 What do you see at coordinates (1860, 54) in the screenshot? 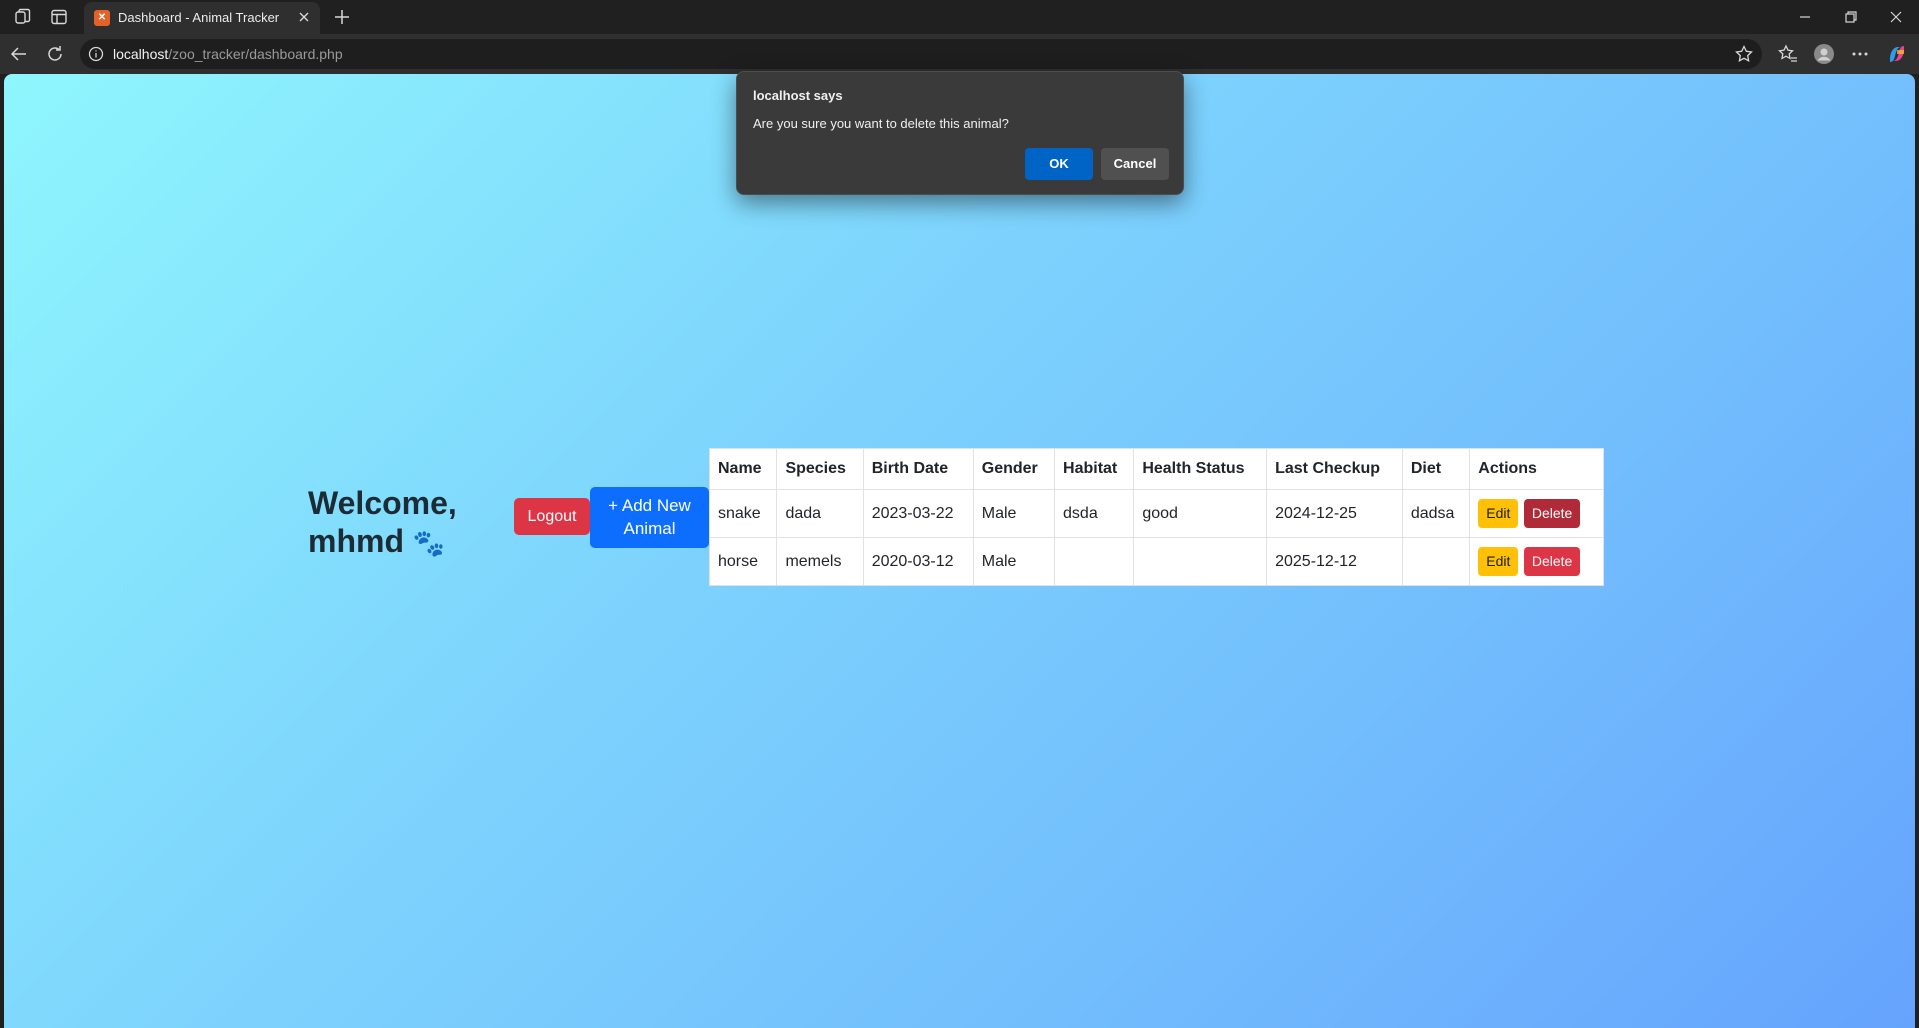
I see `more-menu-icon` at bounding box center [1860, 54].